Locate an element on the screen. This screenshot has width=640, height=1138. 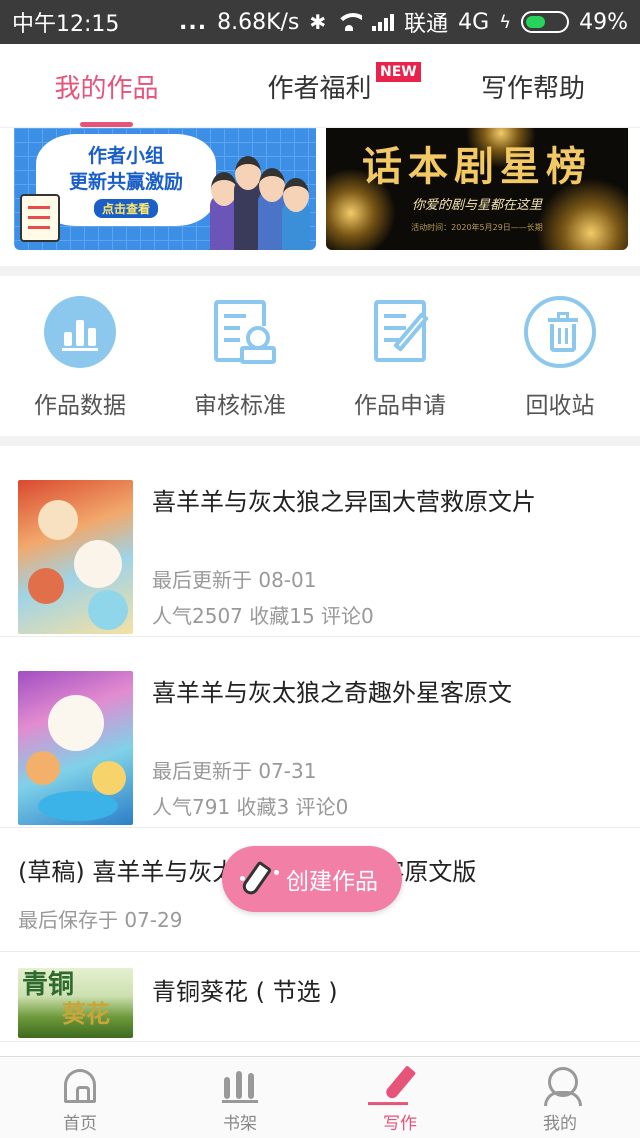
work-updated: 最后更新于 08-01 is located at coordinates (234, 580).